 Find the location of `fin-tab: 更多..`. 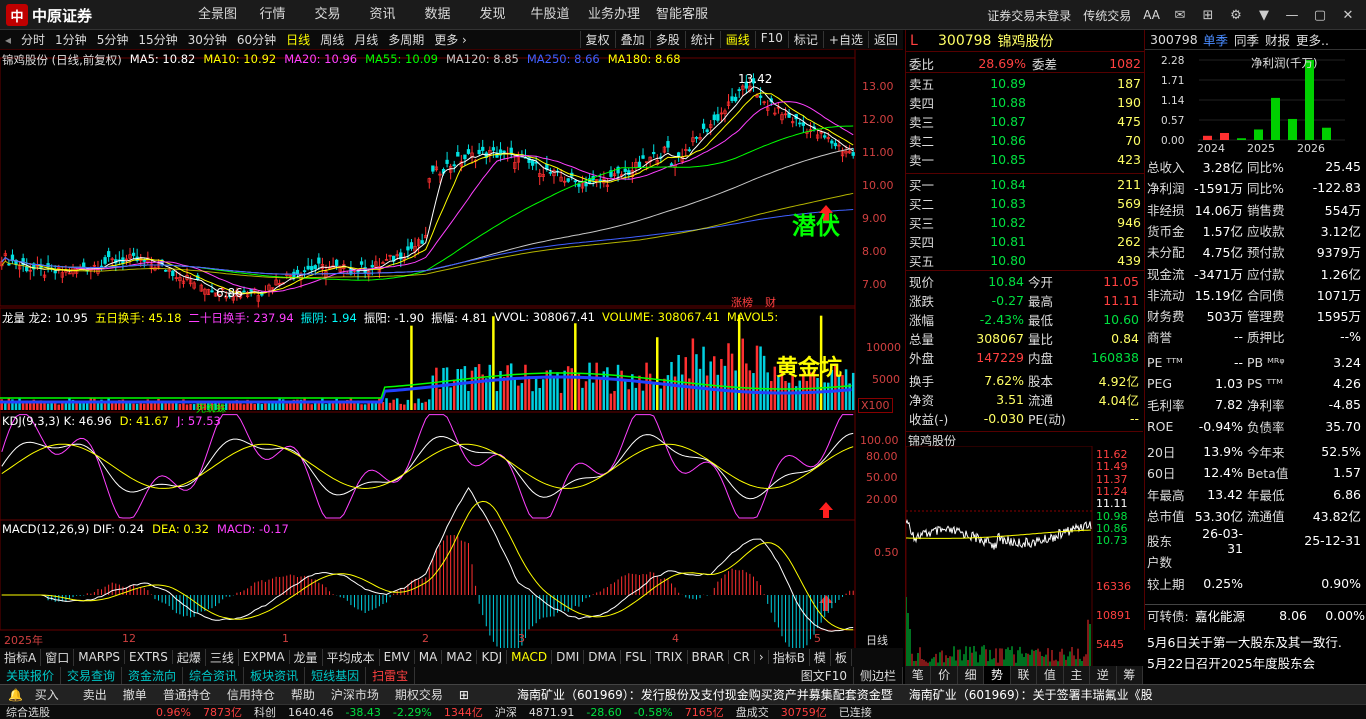

fin-tab: 更多.. is located at coordinates (1312, 39).